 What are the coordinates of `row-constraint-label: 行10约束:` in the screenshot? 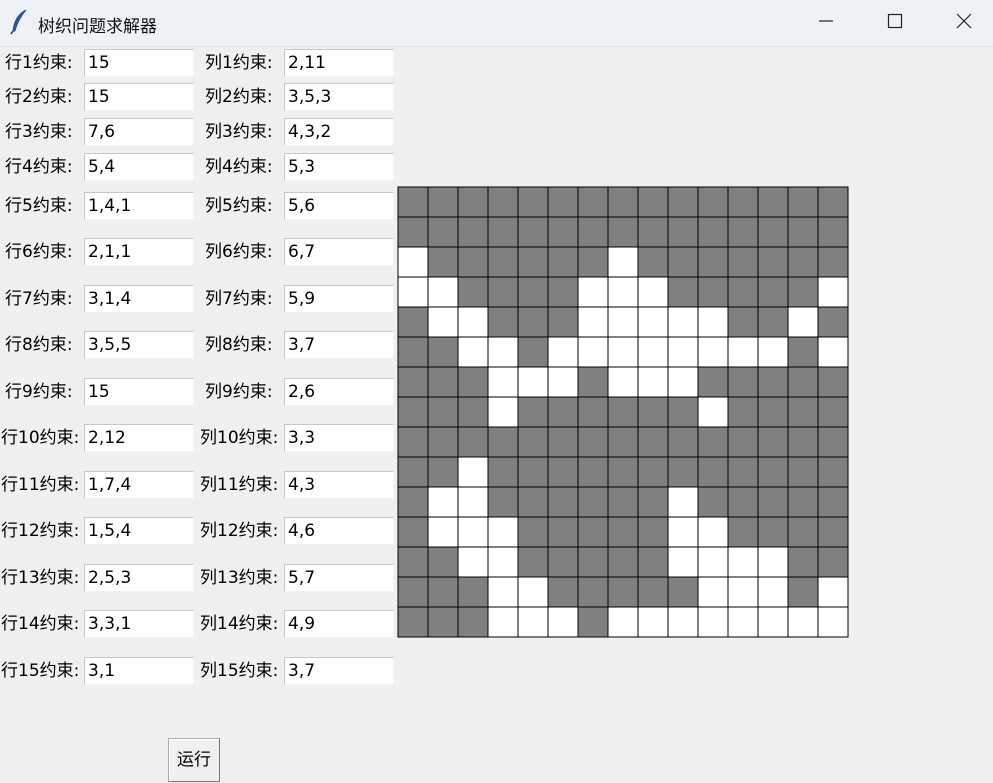 It's located at (40, 438).